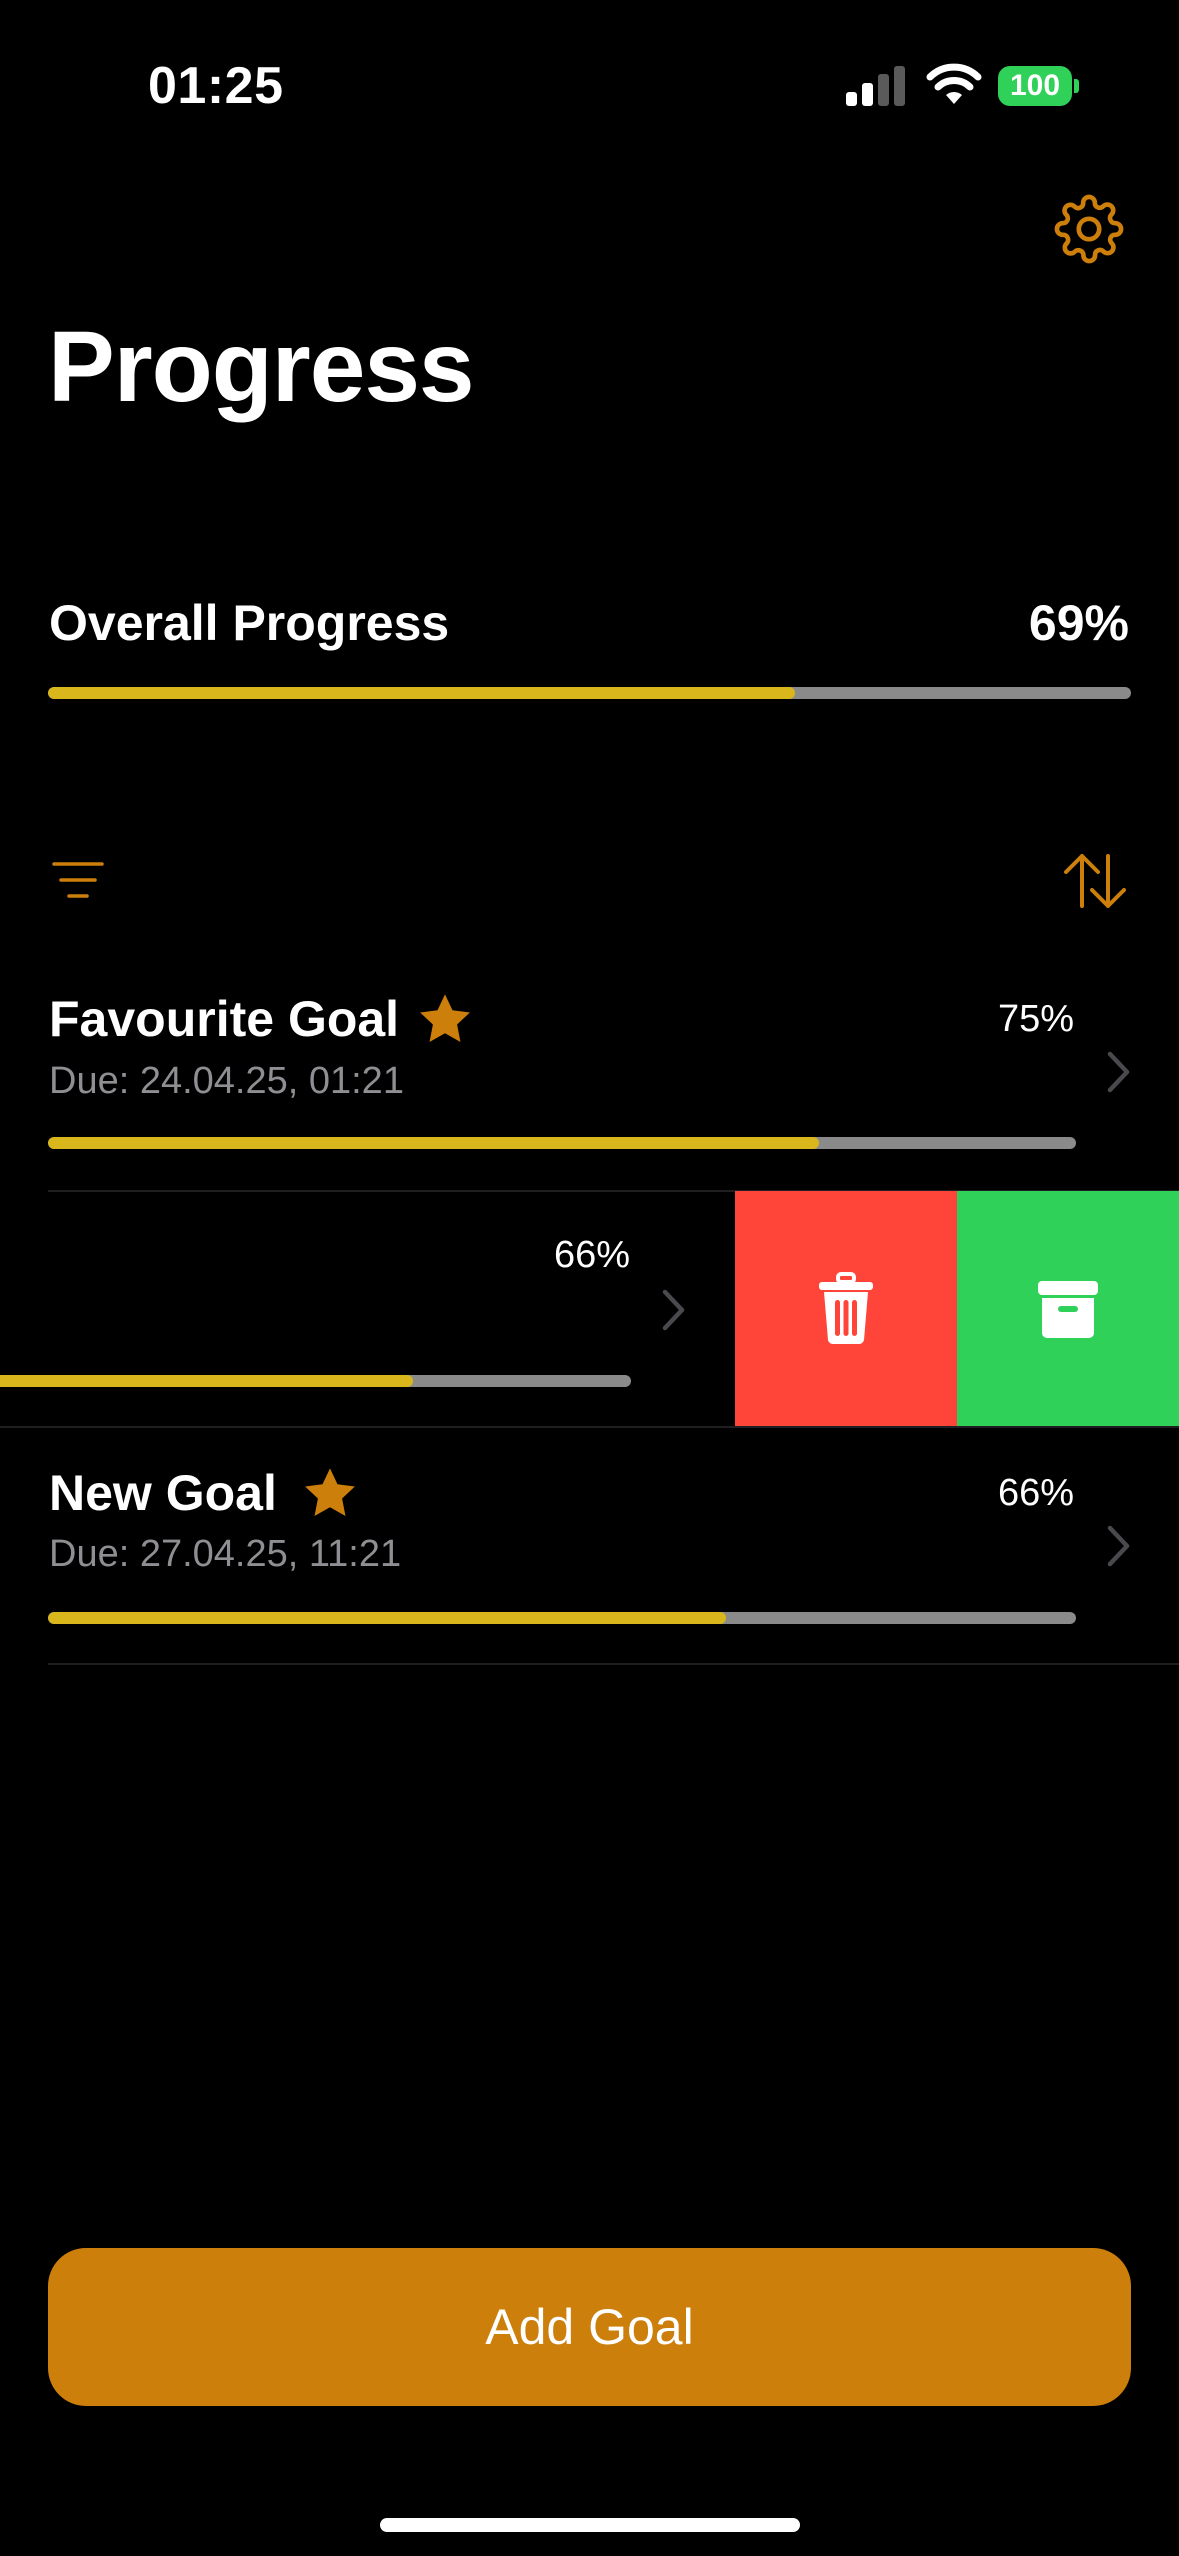 The height and width of the screenshot is (2556, 1179). What do you see at coordinates (1089, 229) in the screenshot?
I see `gear-icon` at bounding box center [1089, 229].